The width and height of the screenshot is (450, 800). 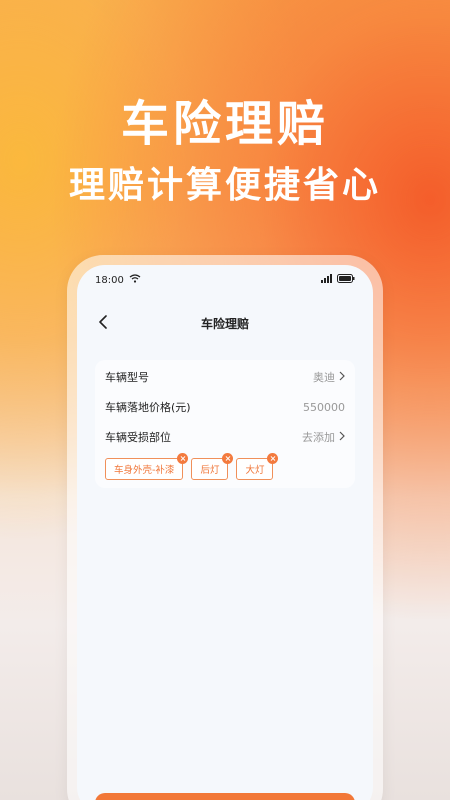 What do you see at coordinates (138, 437) in the screenshot?
I see `row-label: 车辆受损部位` at bounding box center [138, 437].